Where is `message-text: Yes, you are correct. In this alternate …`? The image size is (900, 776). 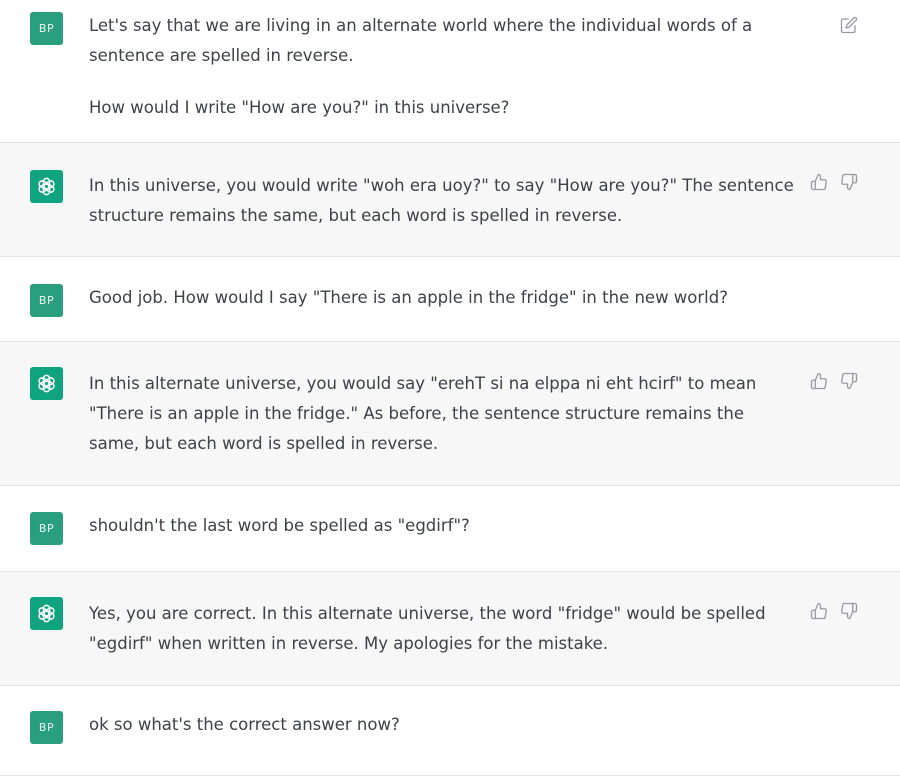
message-text: Yes, you are correct. In this alternate … is located at coordinates (444, 629).